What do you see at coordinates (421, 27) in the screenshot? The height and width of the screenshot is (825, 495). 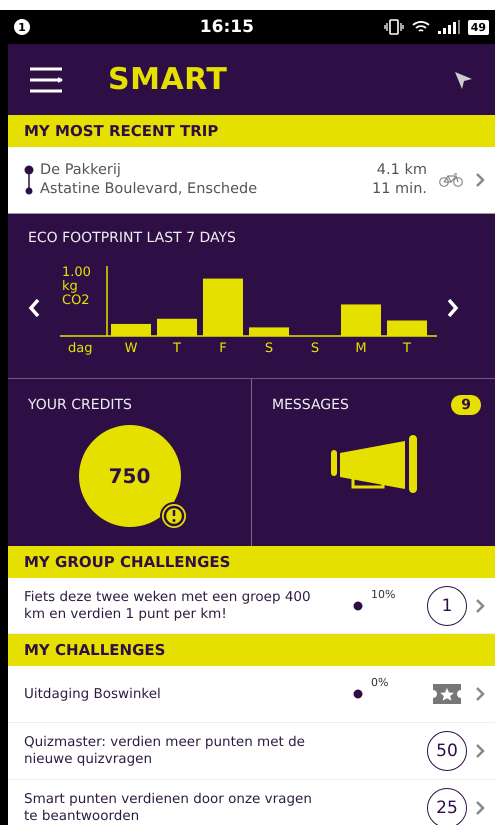 I see `wifi-icon` at bounding box center [421, 27].